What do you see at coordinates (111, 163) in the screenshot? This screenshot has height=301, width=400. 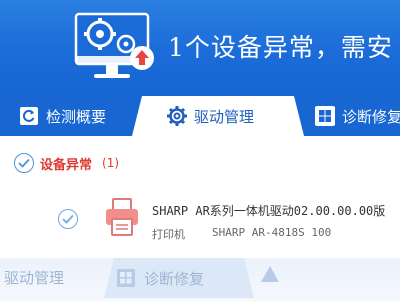 I see `section-count: (1)` at bounding box center [111, 163].